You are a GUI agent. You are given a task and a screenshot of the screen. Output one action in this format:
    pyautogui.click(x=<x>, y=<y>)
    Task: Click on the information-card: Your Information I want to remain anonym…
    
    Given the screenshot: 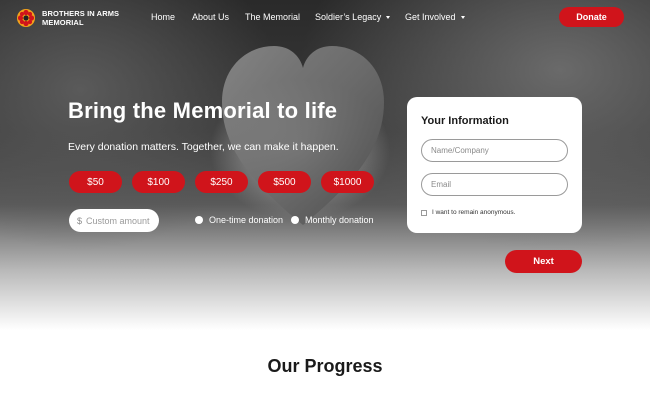 What is the action you would take?
    pyautogui.click(x=494, y=165)
    